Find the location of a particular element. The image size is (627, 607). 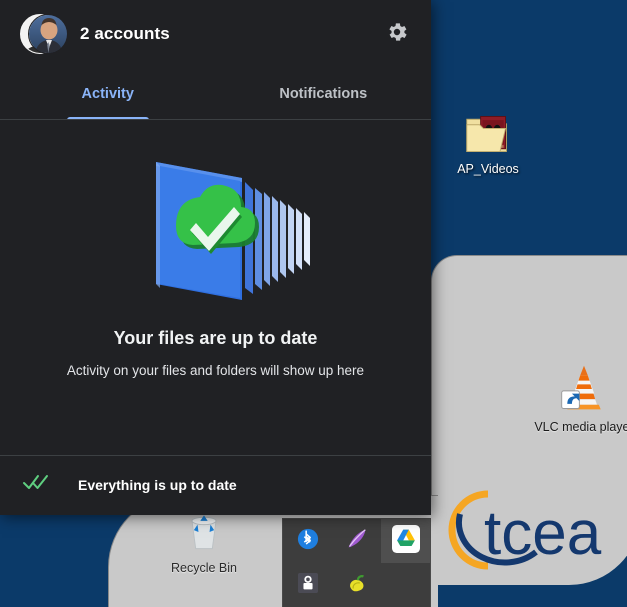

desktop-icon-vlc: VLC media player is located at coordinates (579, 398).